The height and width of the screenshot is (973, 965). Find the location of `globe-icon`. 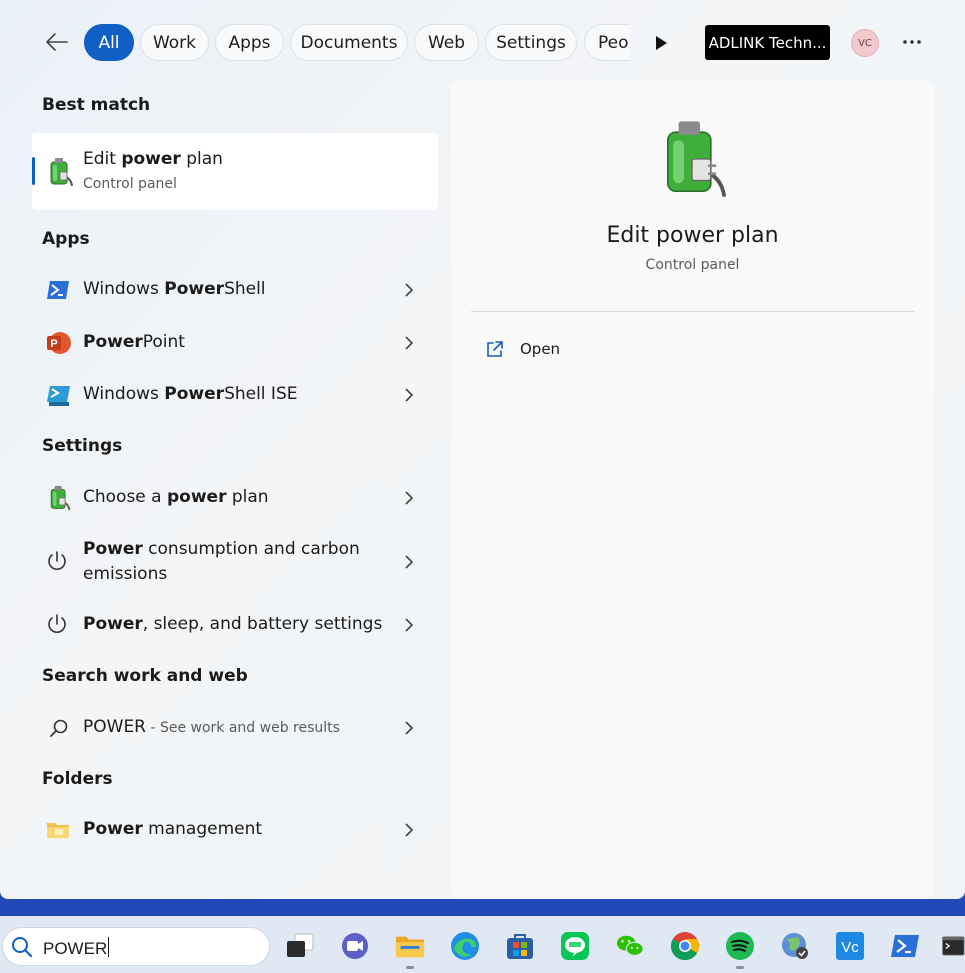

globe-icon is located at coordinates (795, 946).